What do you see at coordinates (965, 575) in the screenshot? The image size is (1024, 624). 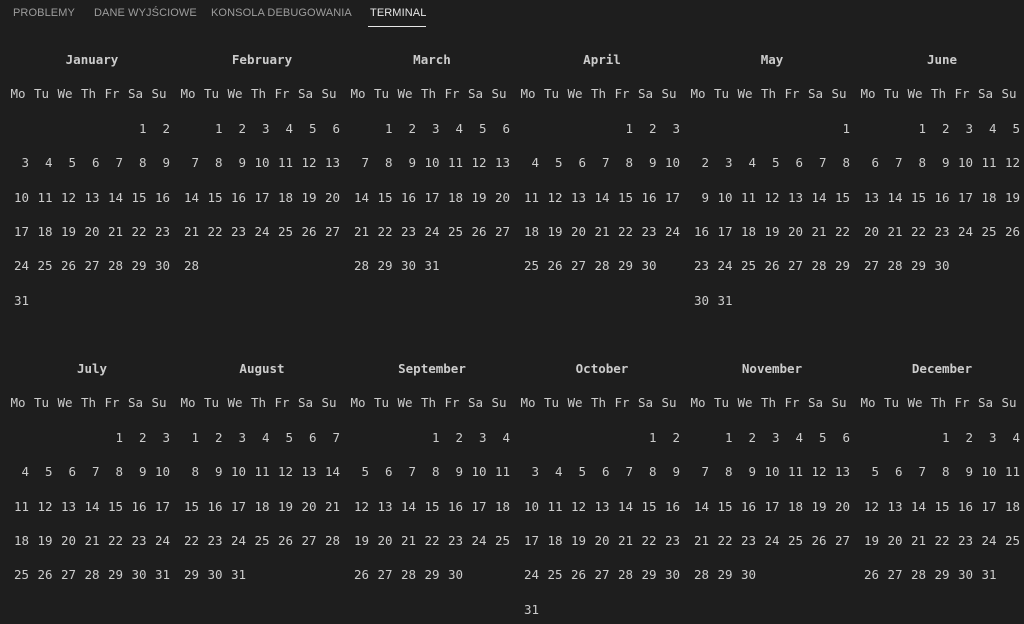 I see `calendar-day: 30` at bounding box center [965, 575].